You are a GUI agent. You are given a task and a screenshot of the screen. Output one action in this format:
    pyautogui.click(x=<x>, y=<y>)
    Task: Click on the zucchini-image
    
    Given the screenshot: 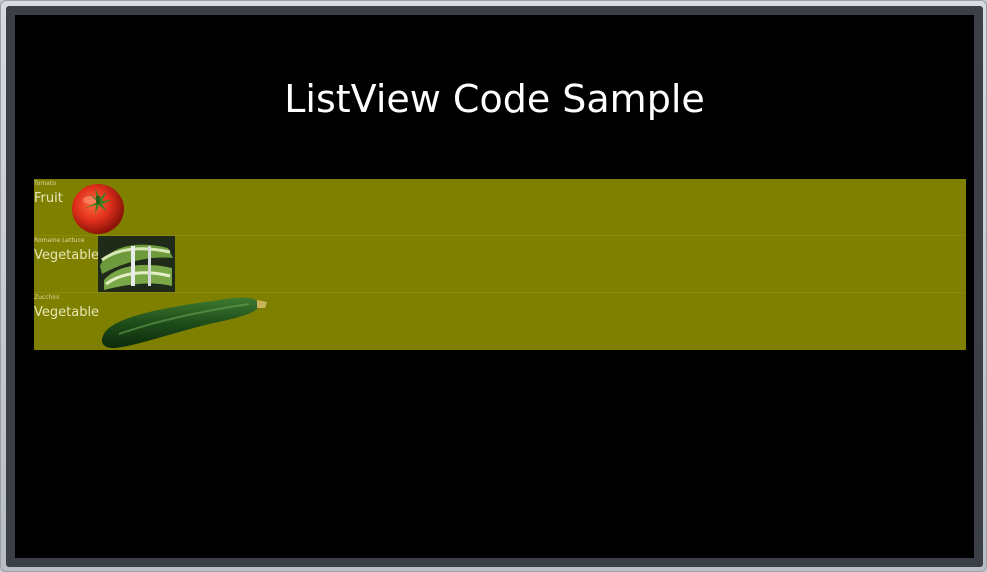 What is the action you would take?
    pyautogui.click(x=184, y=322)
    